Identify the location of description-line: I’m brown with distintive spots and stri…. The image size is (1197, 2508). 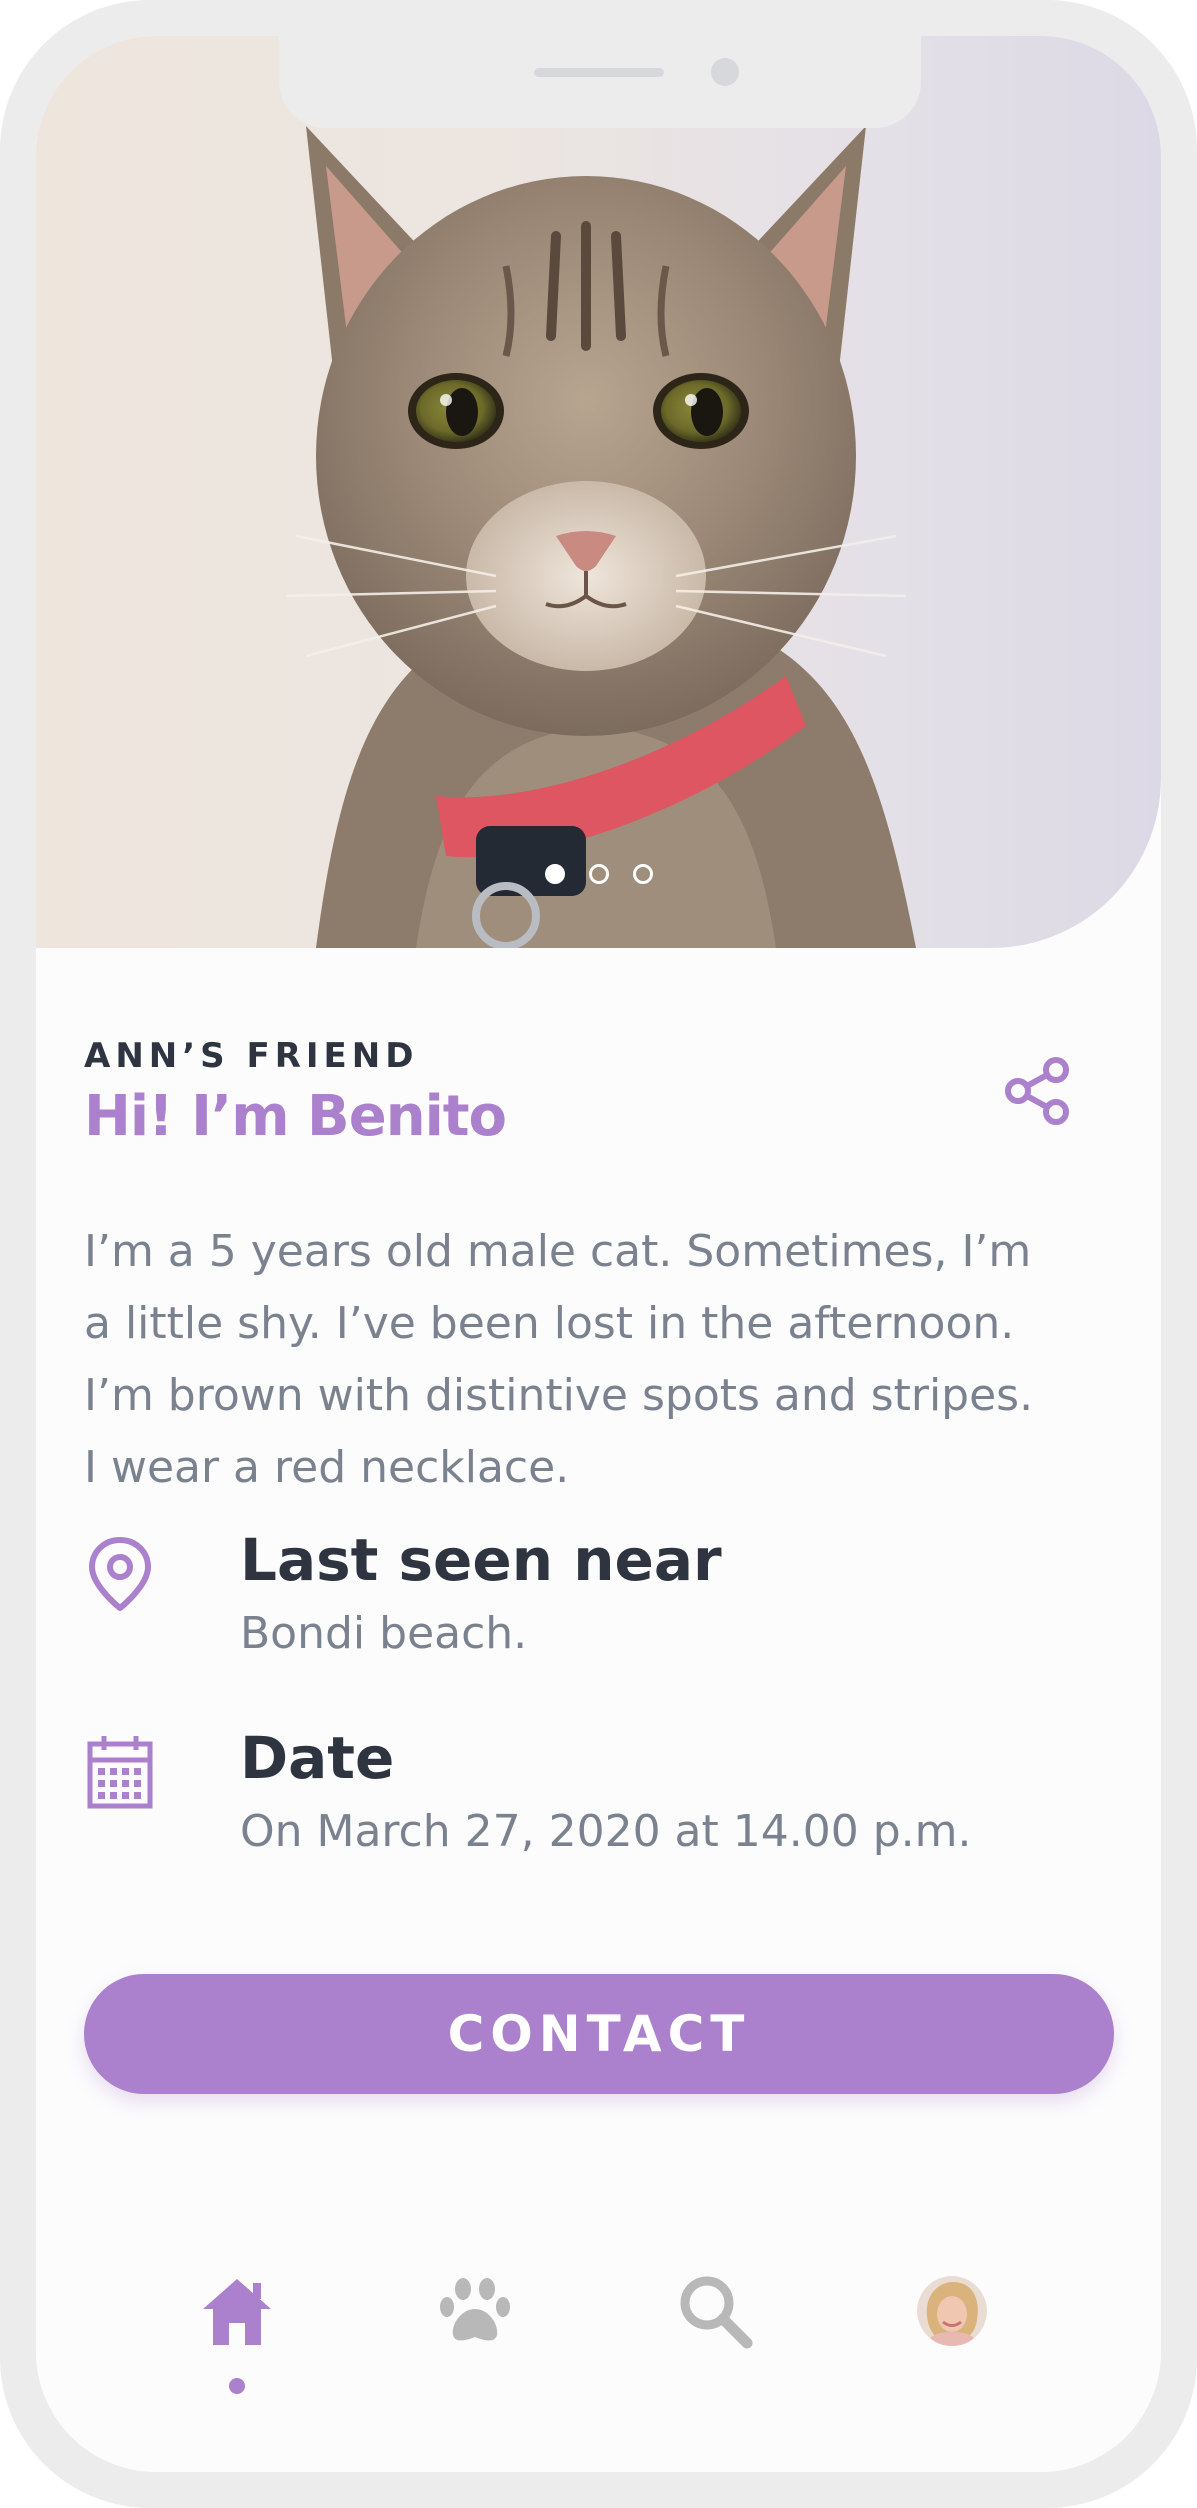
(559, 1395).